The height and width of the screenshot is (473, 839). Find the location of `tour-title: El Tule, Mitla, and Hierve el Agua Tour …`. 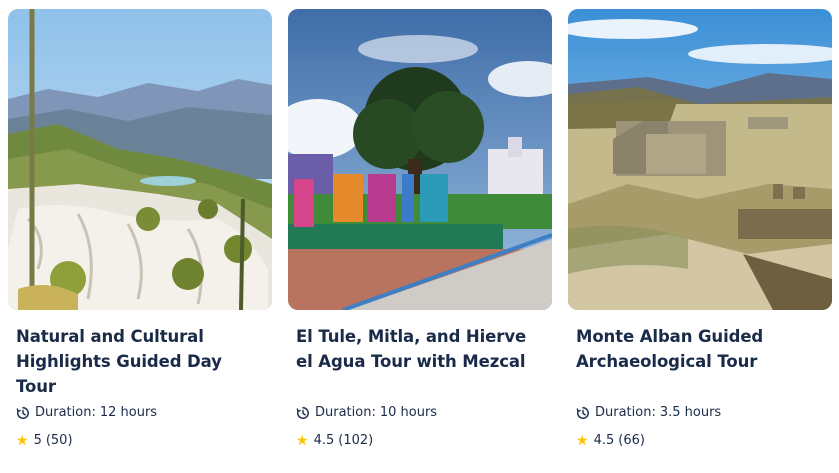

tour-title: El Tule, Mitla, and Hierve el Agua Tour … is located at coordinates (421, 349).